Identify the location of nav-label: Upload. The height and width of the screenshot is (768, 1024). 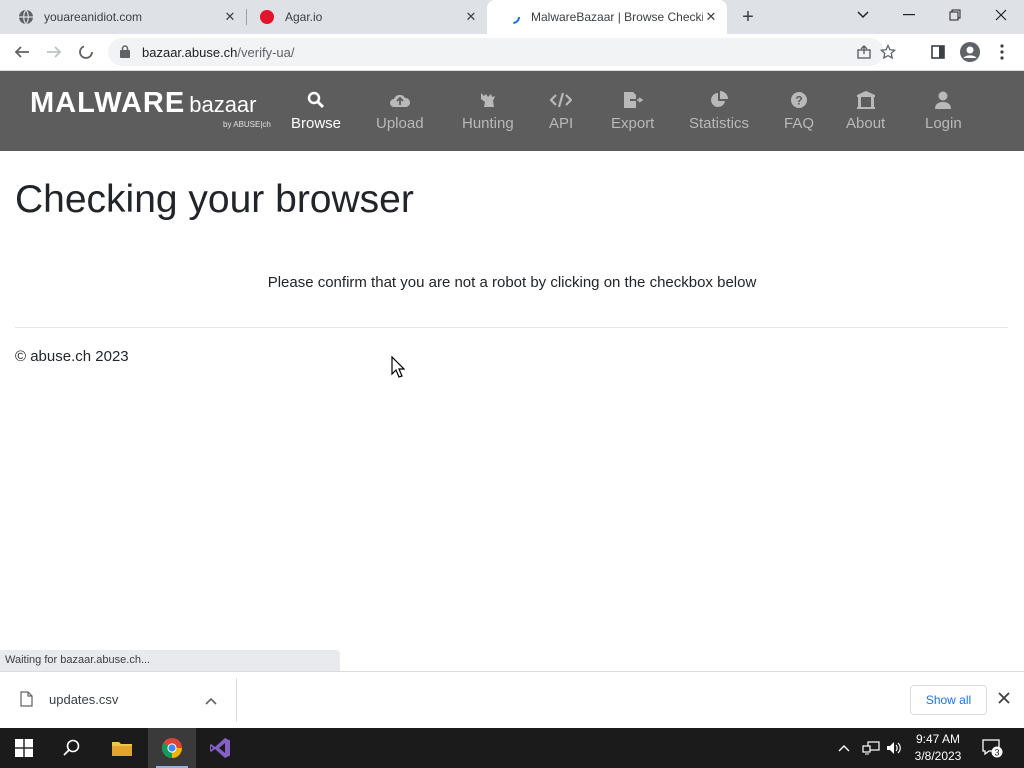
(400, 123).